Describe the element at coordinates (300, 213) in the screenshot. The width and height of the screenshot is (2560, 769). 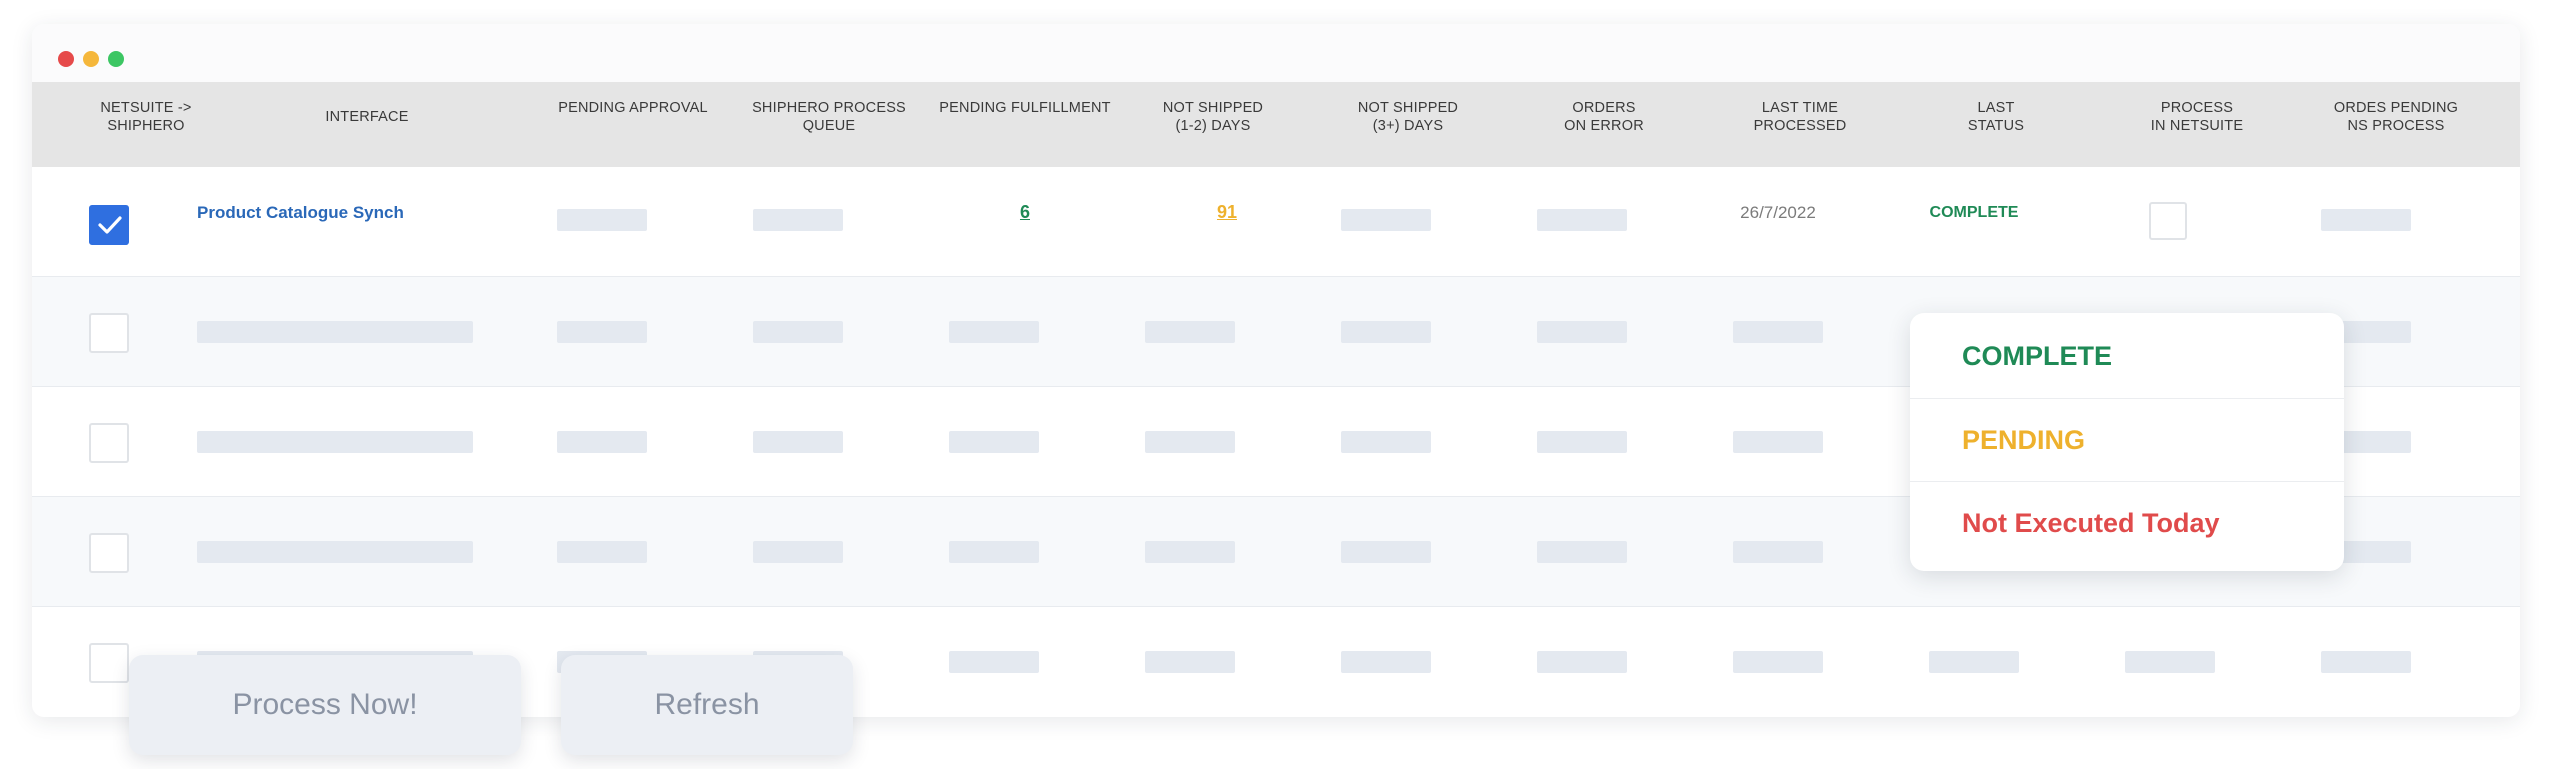
I see `interface-link: Product Catalogue Synch` at that location.